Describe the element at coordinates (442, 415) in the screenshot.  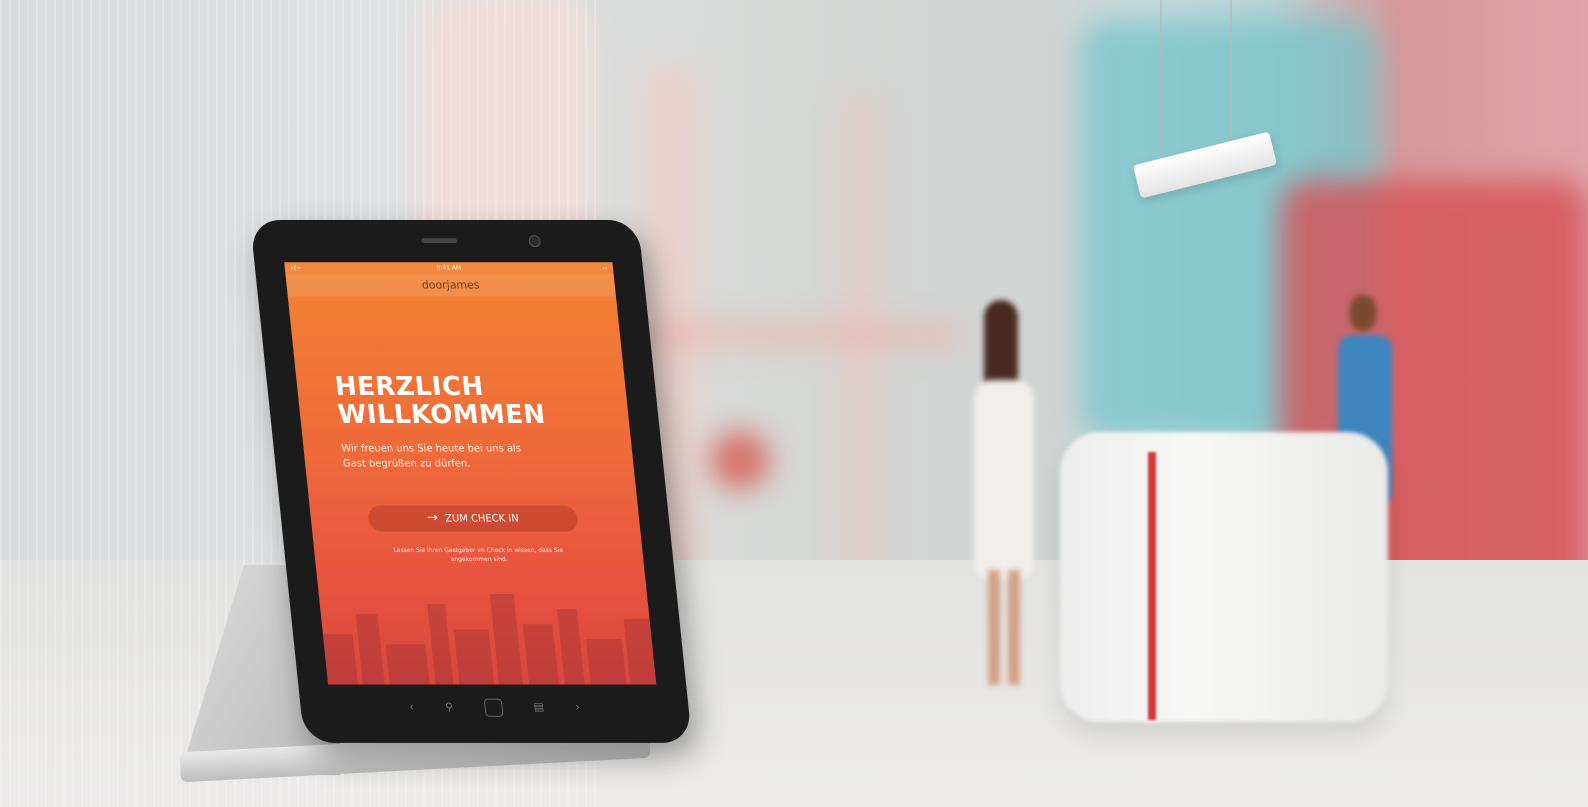
I see `welcome-title-line2: WILLKOMMEN` at that location.